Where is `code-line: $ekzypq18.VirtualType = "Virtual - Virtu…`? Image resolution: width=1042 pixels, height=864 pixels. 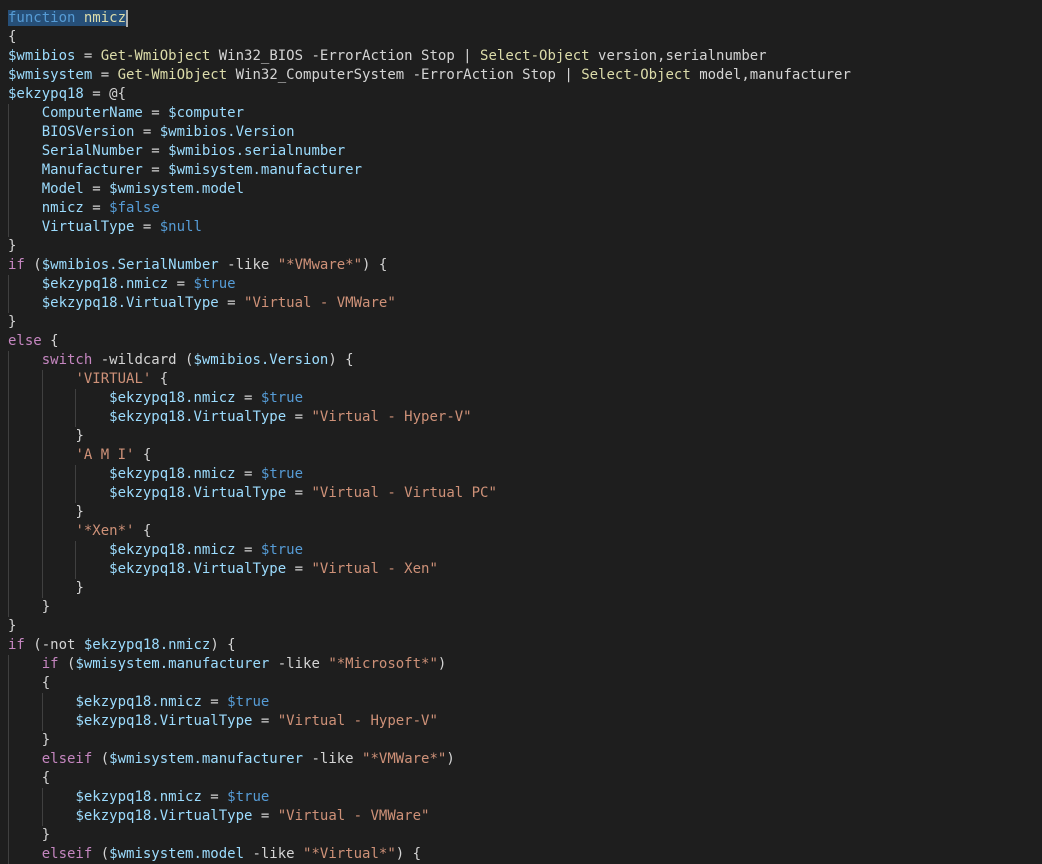 code-line: $ekzypq18.VirtualType = "Virtual - Virtu… is located at coordinates (429, 493).